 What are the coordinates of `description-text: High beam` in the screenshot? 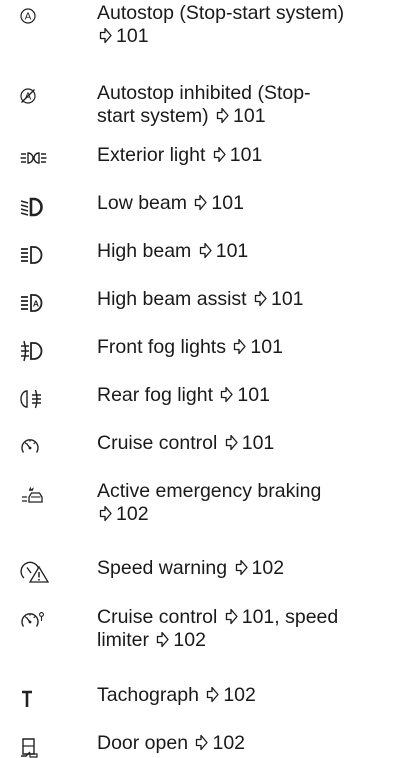 It's located at (147, 251).